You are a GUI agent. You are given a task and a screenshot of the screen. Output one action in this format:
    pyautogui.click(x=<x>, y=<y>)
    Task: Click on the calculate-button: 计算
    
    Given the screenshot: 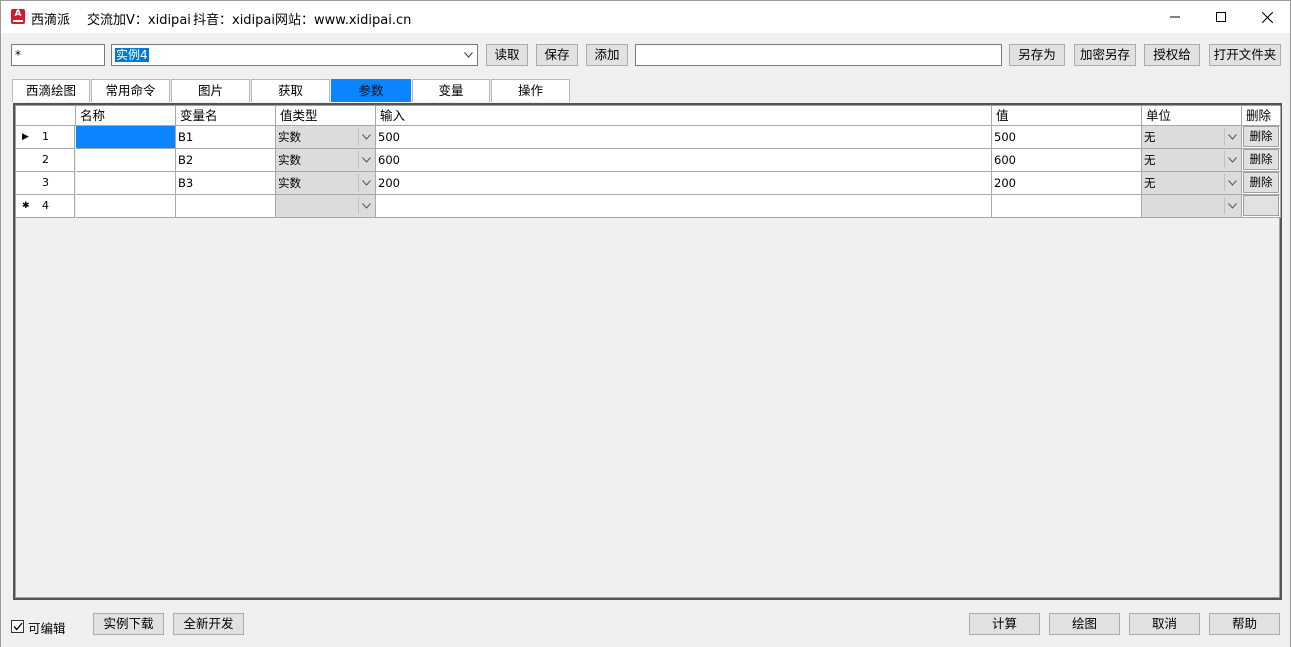 What is the action you would take?
    pyautogui.click(x=1004, y=624)
    